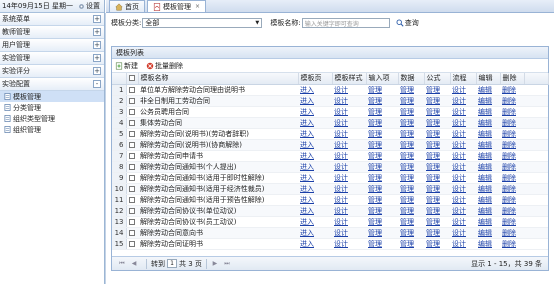 Image resolution: width=554 pixels, height=284 pixels. Describe the element at coordinates (177, 6) in the screenshot. I see `tab-template-management: 模板管理 ×` at that location.